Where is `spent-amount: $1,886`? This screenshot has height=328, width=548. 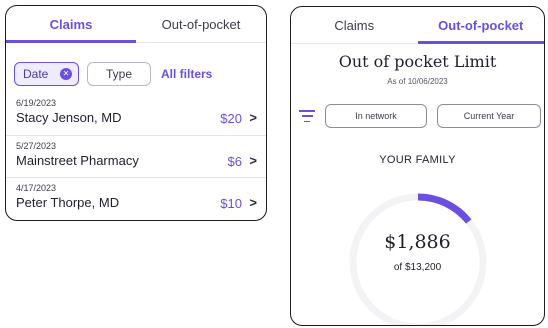
spent-amount: $1,886 is located at coordinates (417, 242).